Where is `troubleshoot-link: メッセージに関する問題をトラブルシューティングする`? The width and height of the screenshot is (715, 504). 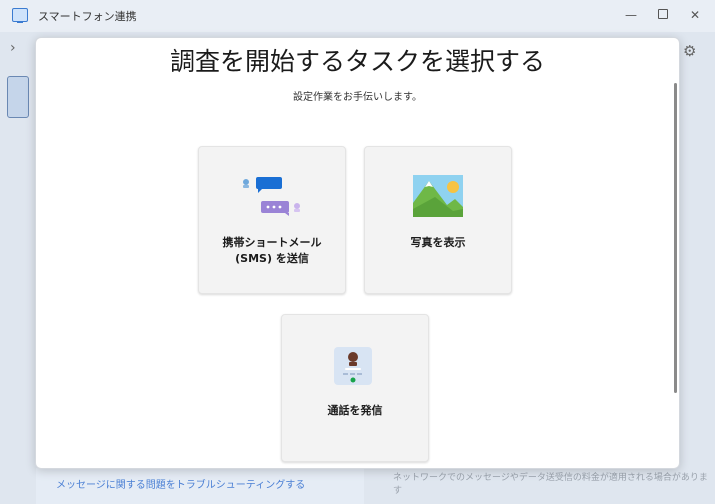
troubleshoot-link: メッセージに関する問題をトラブルシューティングする is located at coordinates (180, 483).